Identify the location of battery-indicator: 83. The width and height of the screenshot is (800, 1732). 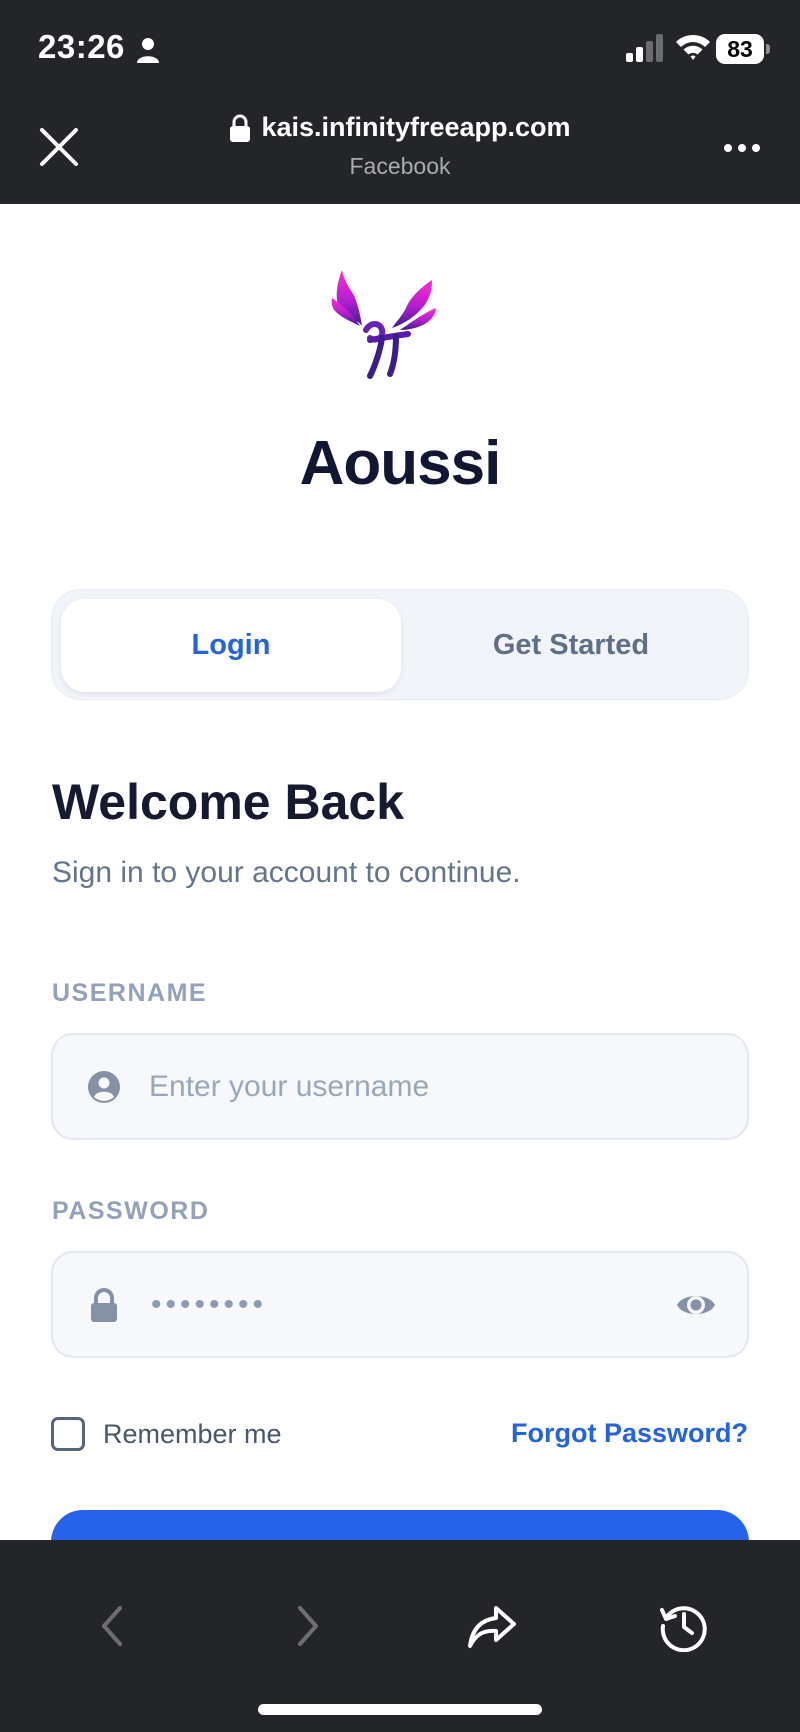
(743, 49).